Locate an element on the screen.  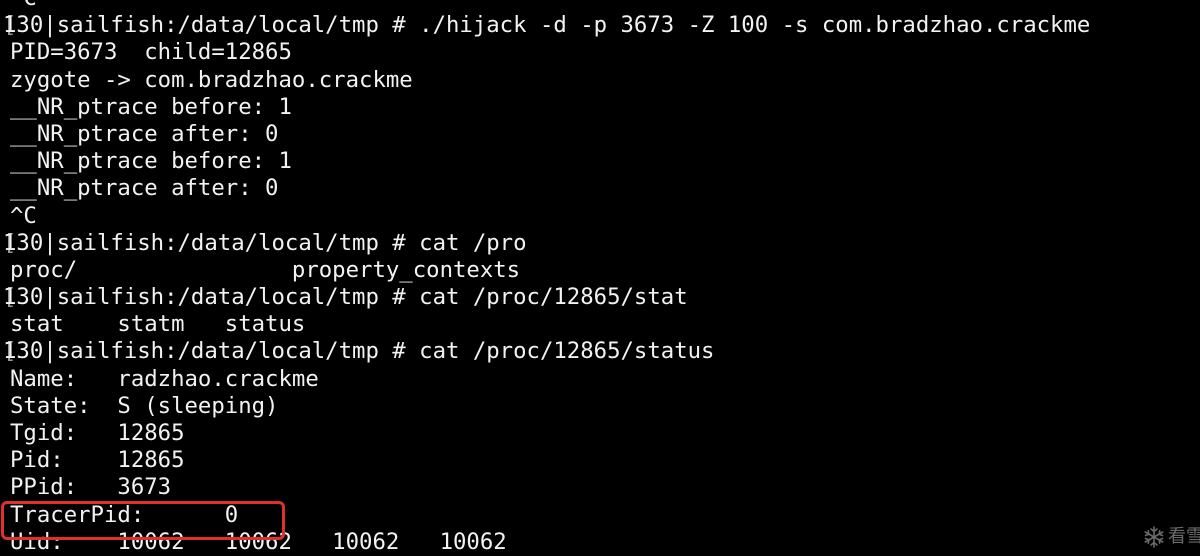
terminal-line-text: PPid: 3673 is located at coordinates (91, 487).